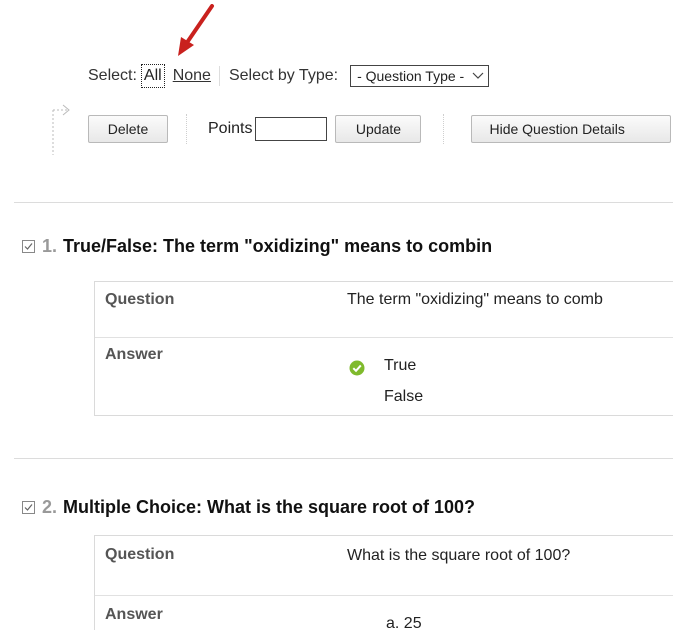 The image size is (673, 630). Describe the element at coordinates (357, 368) in the screenshot. I see `correct-check-icon` at that location.